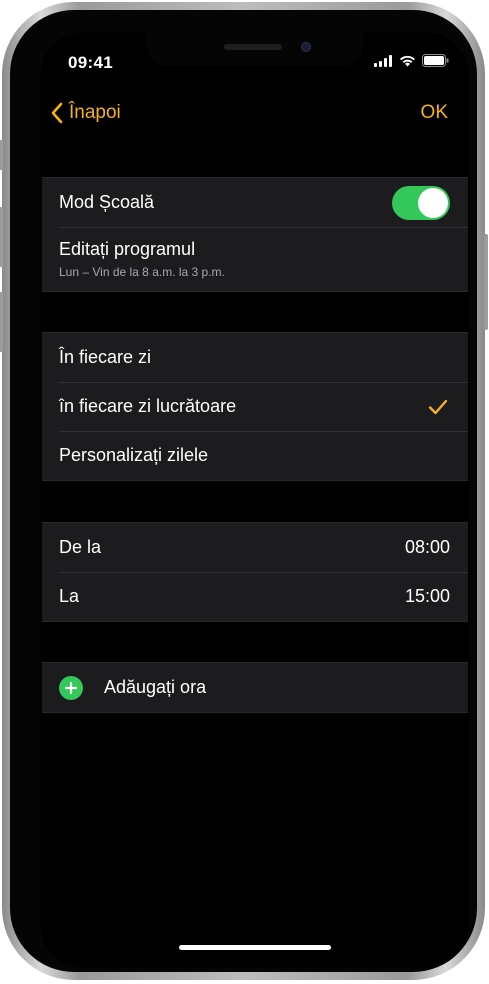 The image size is (489, 984). Describe the element at coordinates (306, 47) in the screenshot. I see `front-camera` at that location.